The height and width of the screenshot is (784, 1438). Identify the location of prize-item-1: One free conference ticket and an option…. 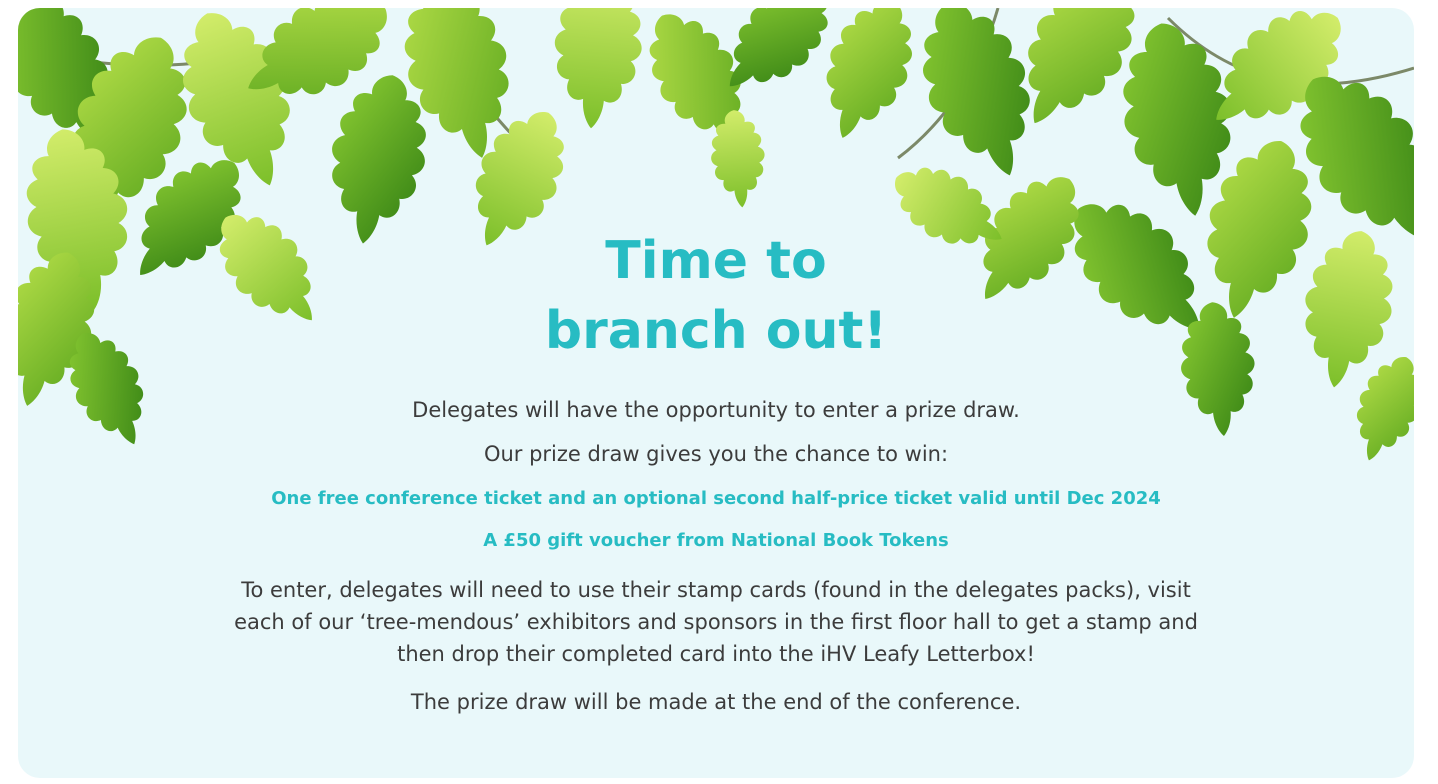
(716, 498).